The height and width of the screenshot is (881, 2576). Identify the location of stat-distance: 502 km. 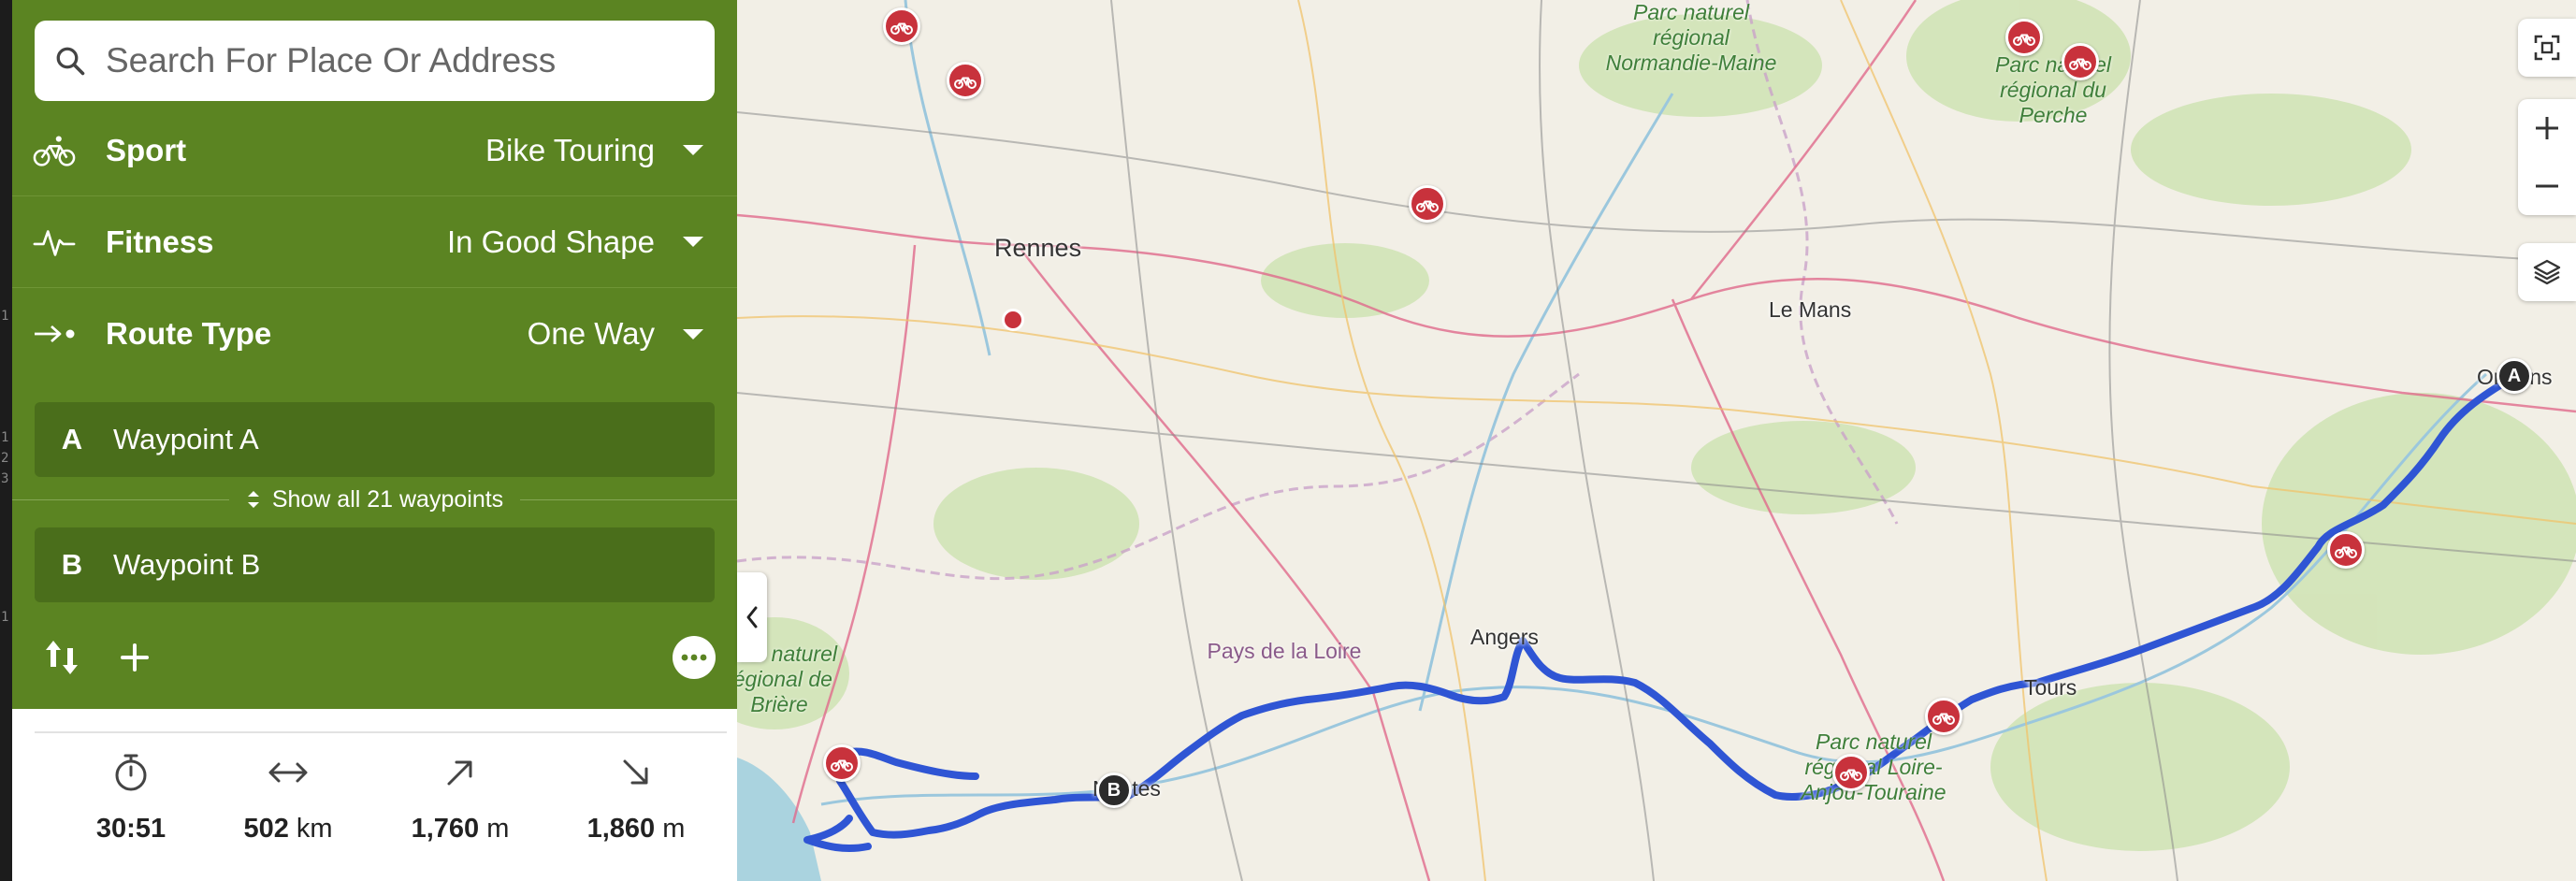
(288, 798).